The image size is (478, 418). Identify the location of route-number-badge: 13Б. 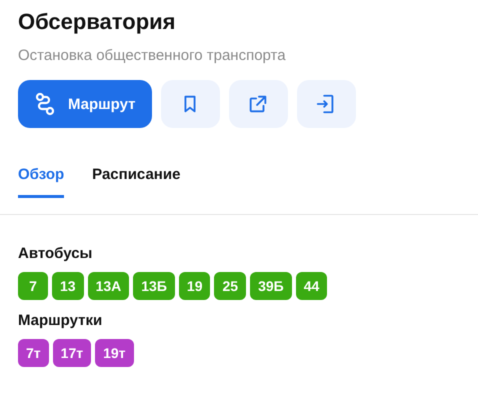
(154, 286).